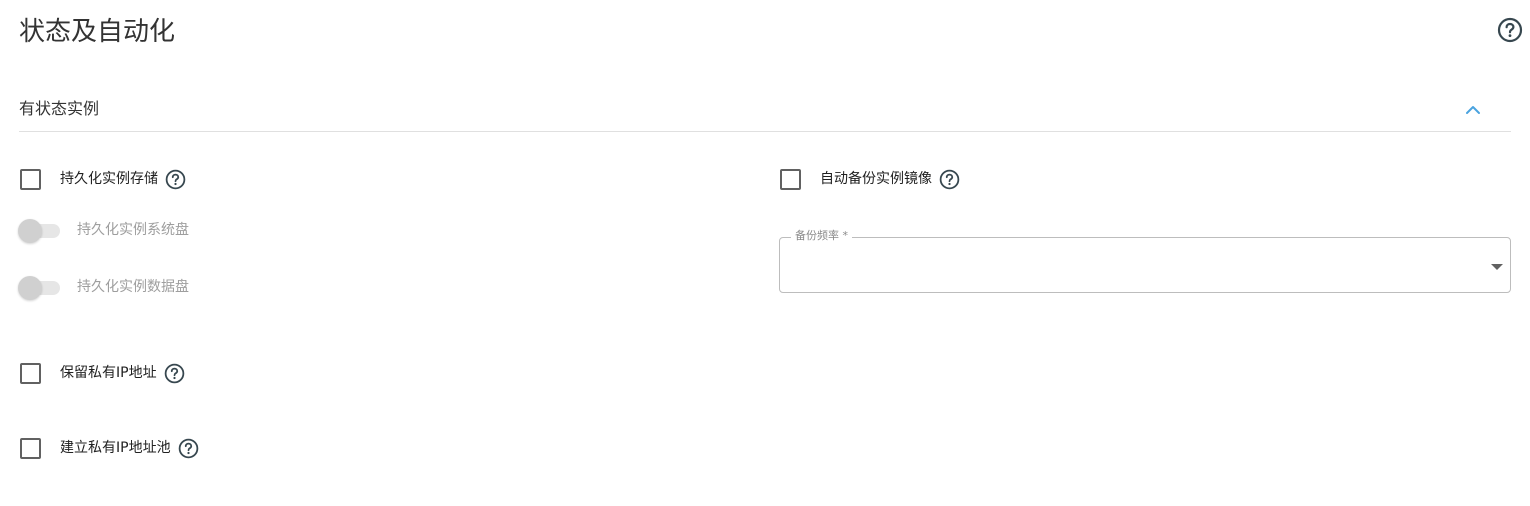  I want to click on caret-down-icon, so click(1497, 267).